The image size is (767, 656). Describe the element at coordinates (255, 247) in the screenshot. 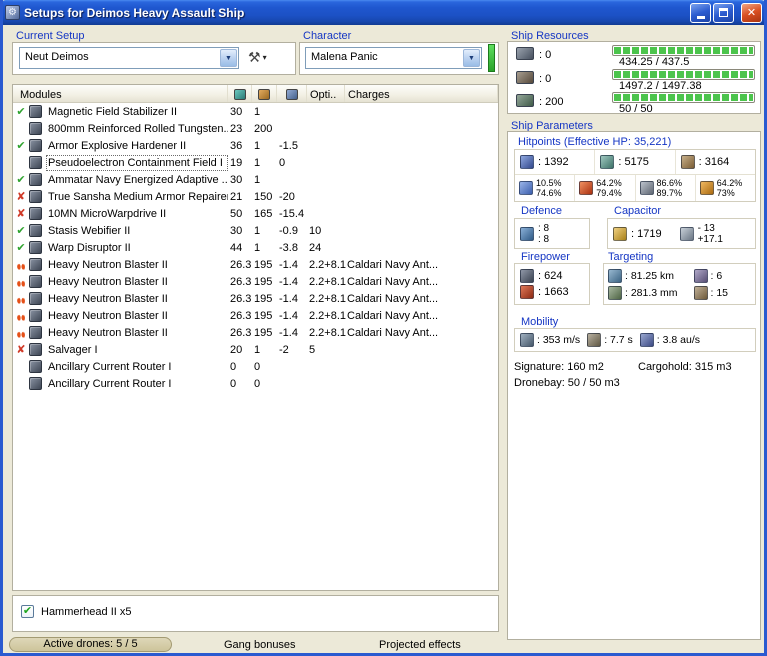

I see `module-row: ✔ ✘ Warp Disruptor II 44 1 -3.8 24` at that location.